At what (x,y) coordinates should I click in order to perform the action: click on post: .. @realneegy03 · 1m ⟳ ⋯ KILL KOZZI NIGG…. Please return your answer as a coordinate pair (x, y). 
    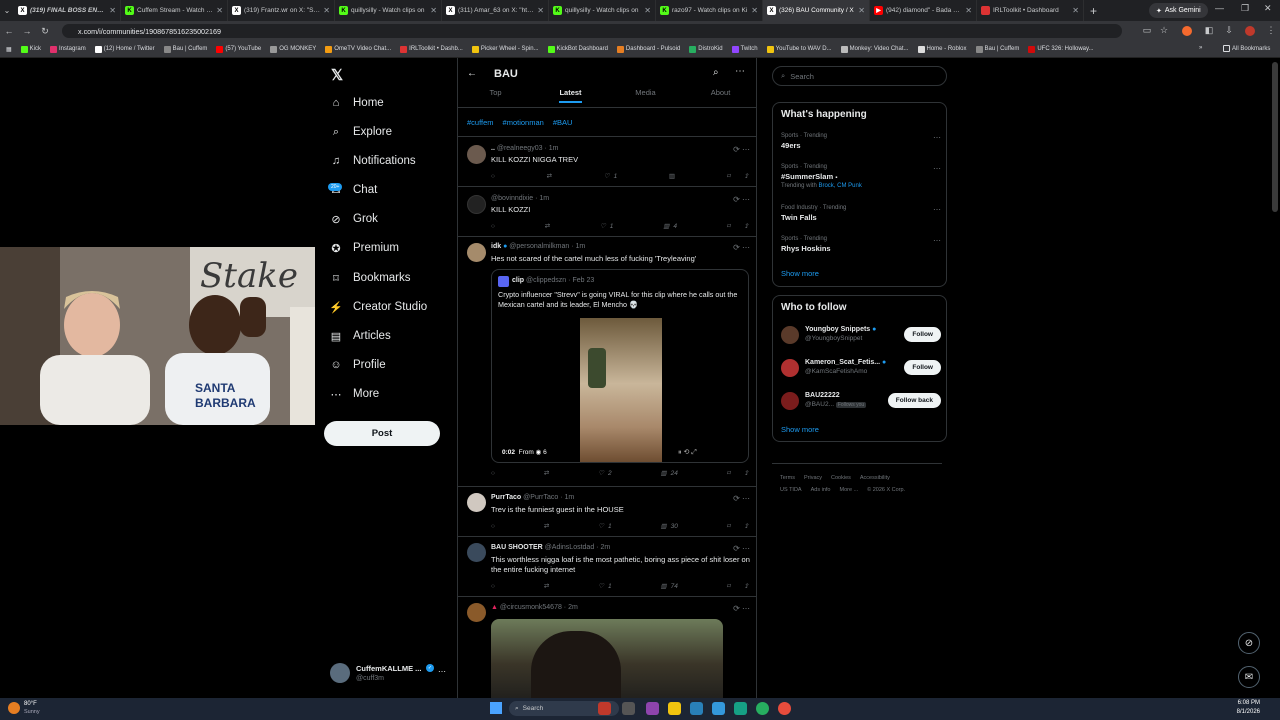
    Looking at the image, I should click on (607, 161).